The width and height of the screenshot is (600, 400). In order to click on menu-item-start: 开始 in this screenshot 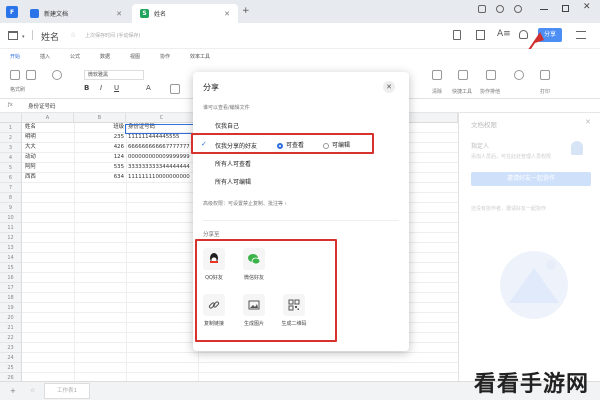, I will do `click(15, 56)`.